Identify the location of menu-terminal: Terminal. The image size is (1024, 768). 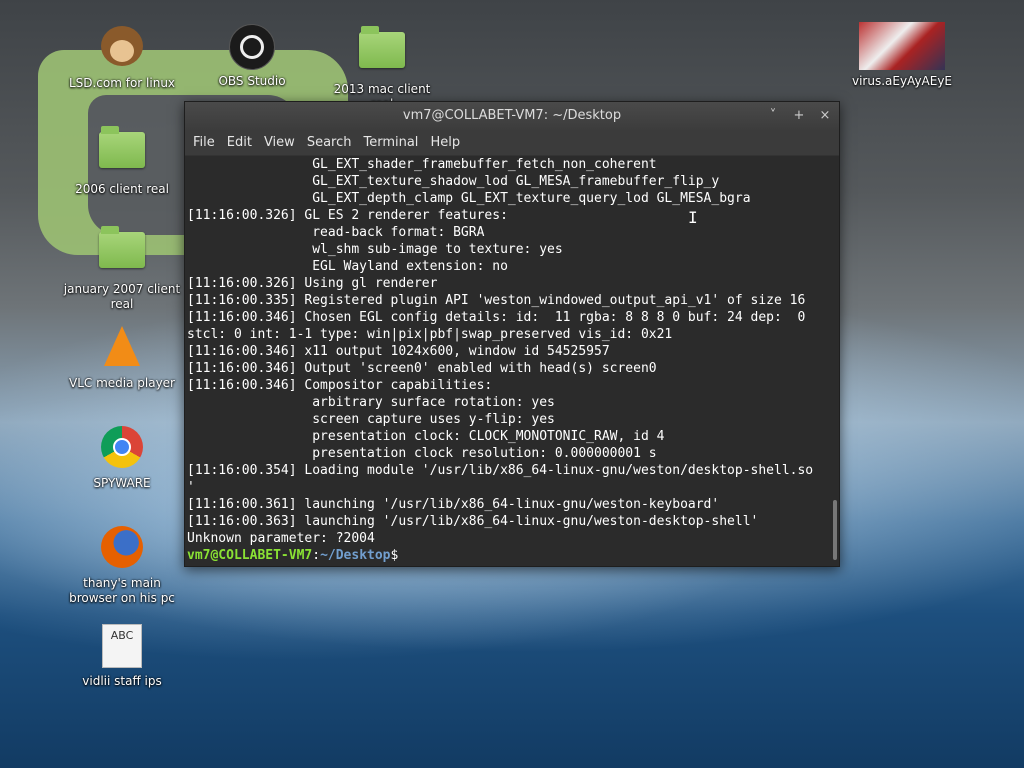
(390, 142).